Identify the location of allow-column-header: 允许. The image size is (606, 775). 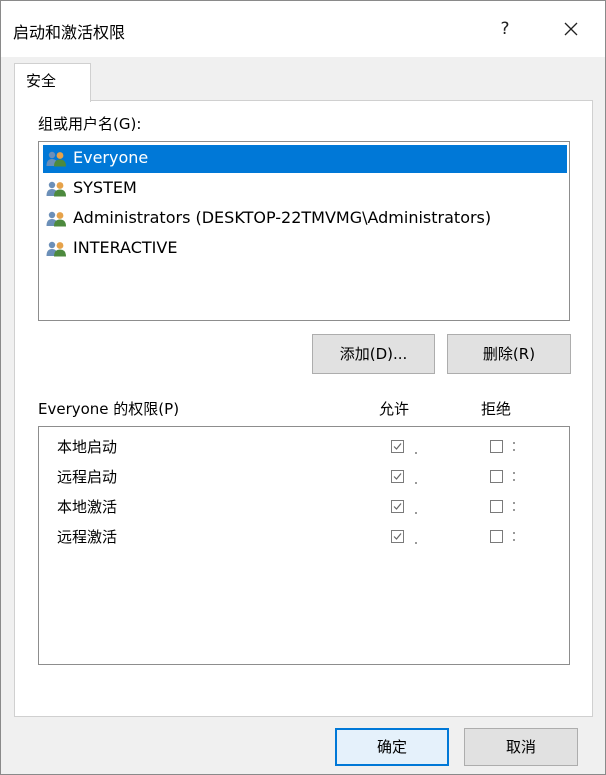
(394, 409).